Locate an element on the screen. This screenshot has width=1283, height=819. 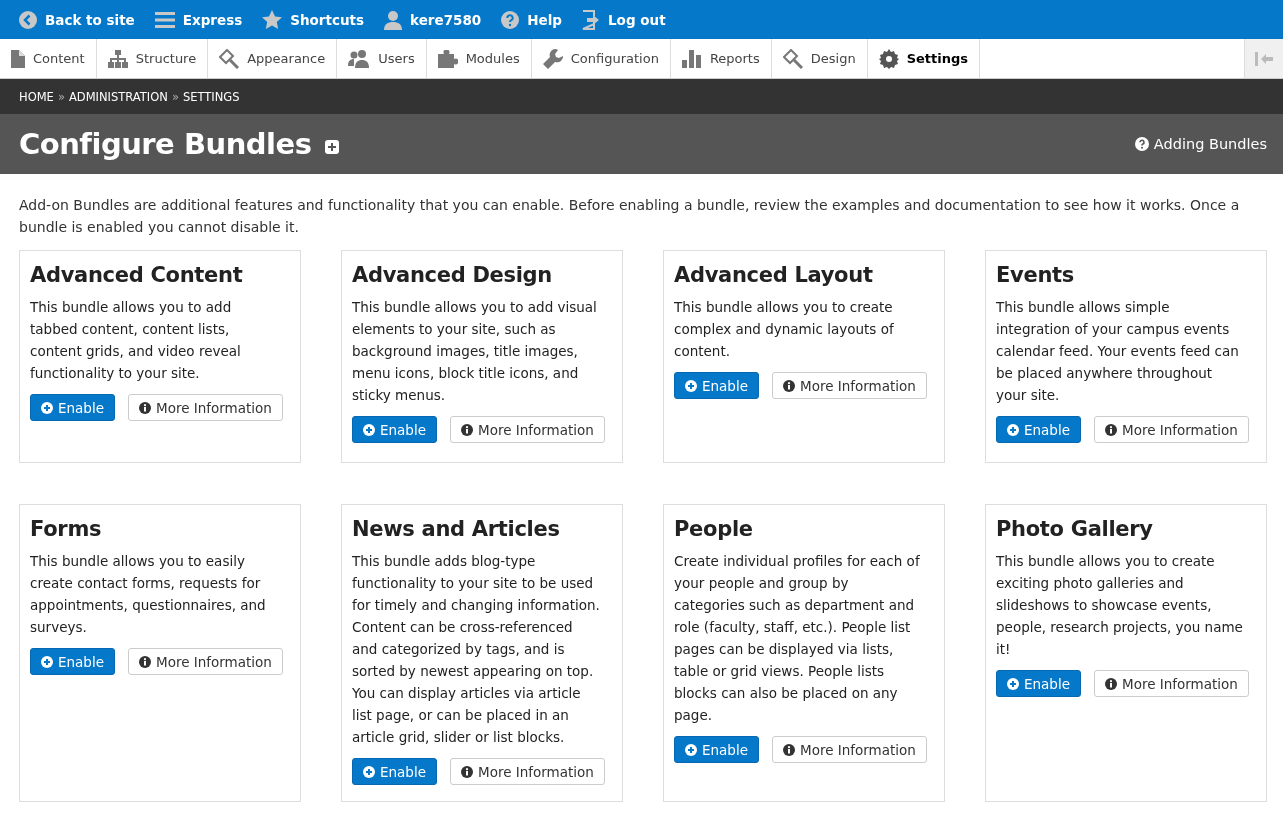
admin-menu-tab: Content is located at coordinates (48, 58).